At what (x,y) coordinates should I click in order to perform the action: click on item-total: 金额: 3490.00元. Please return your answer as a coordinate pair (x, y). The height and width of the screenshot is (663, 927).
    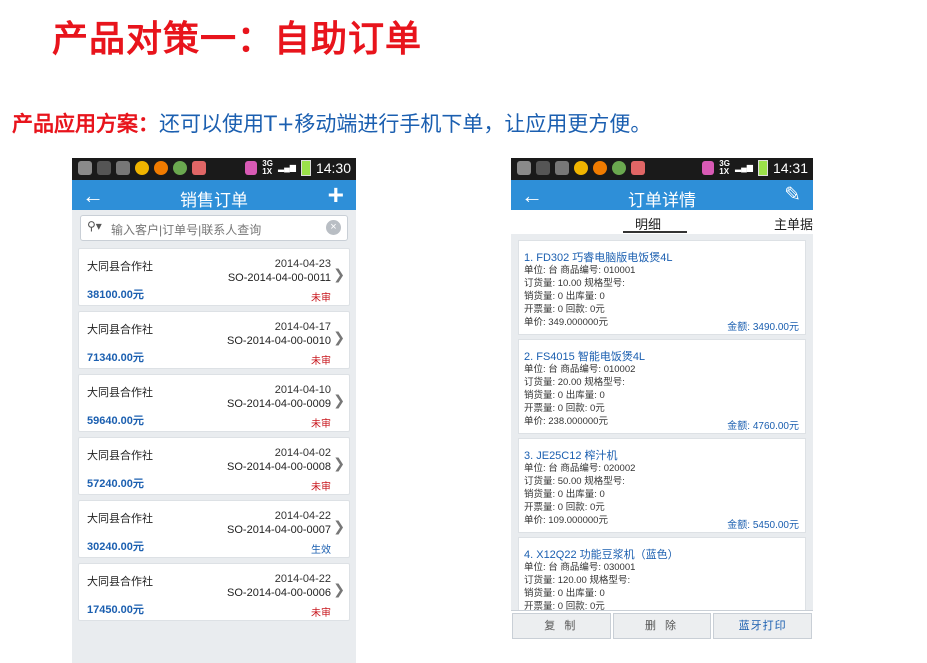
    Looking at the image, I should click on (763, 327).